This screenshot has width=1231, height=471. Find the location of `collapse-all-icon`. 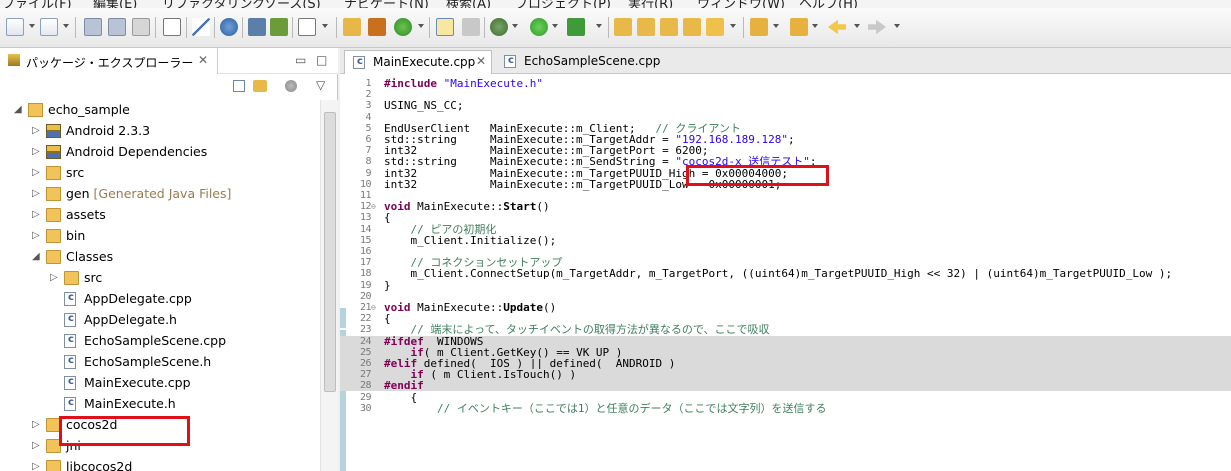

collapse-all-icon is located at coordinates (239, 86).